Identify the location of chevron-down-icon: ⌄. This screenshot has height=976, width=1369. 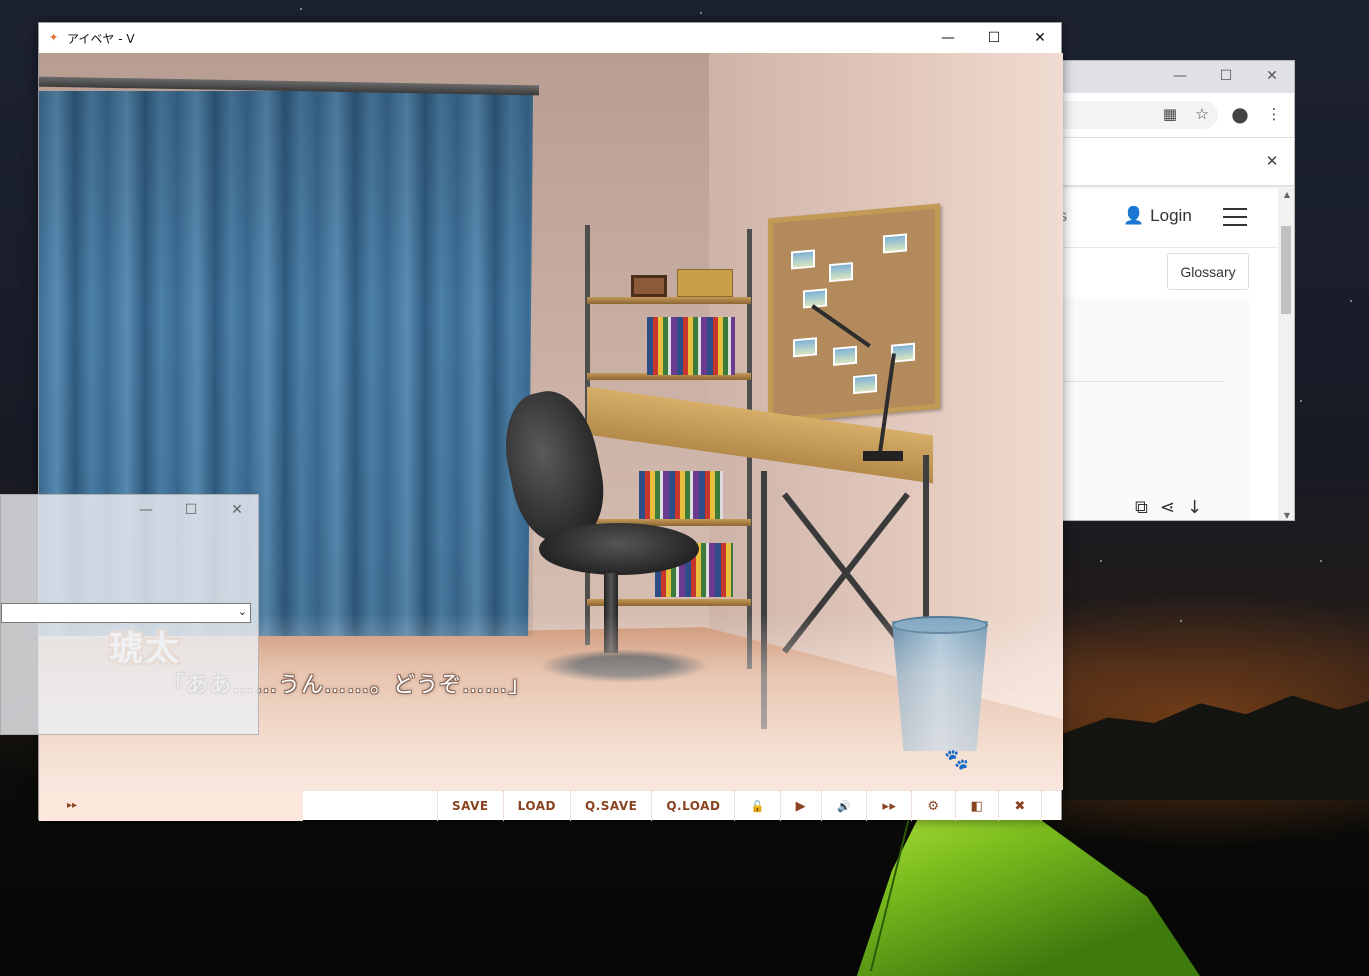
(242, 611).